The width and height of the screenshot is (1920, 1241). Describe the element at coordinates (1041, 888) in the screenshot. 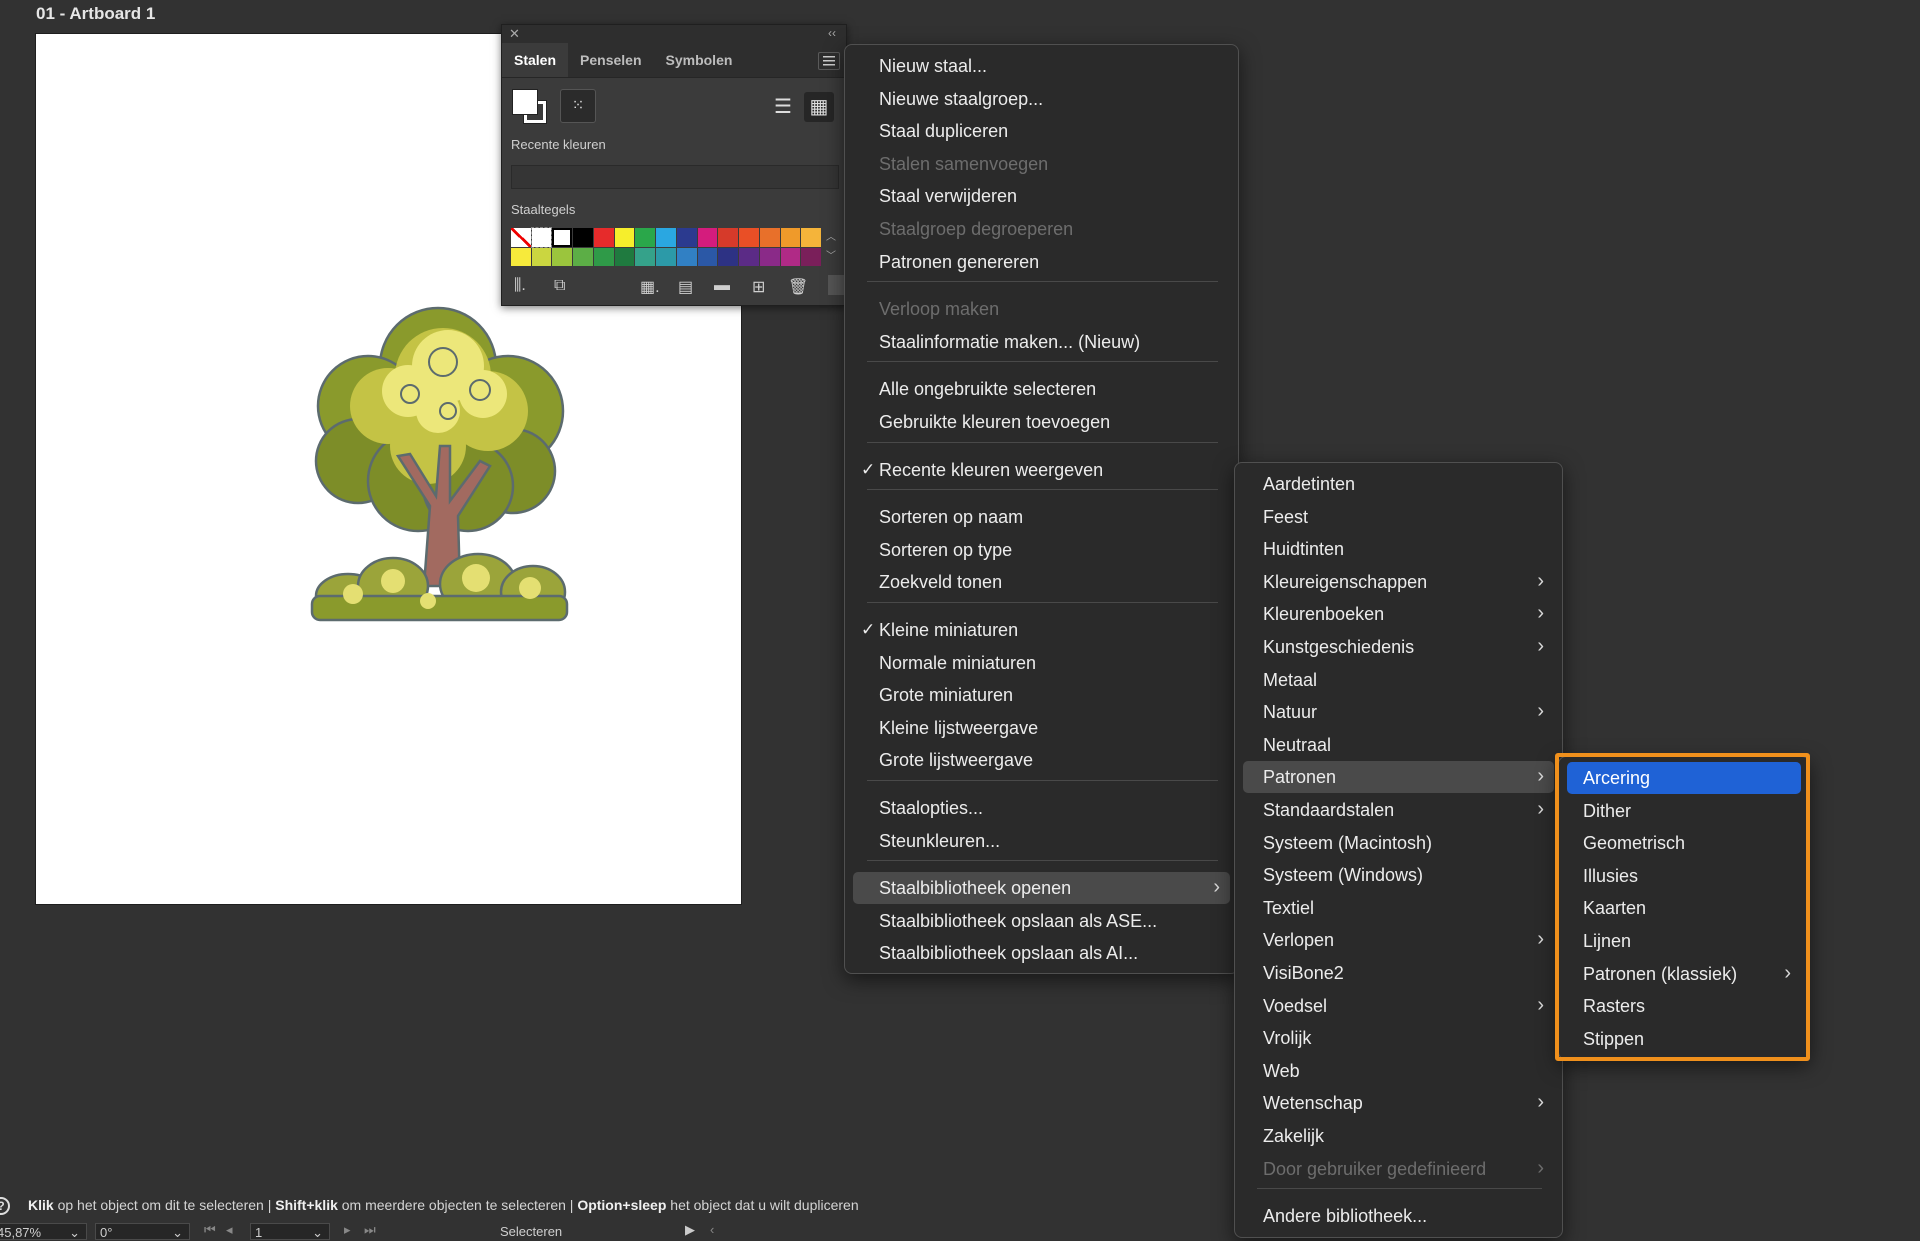

I see `menu-item-staalbibliotheek-openen: Staalbibliotheek openen ›` at that location.